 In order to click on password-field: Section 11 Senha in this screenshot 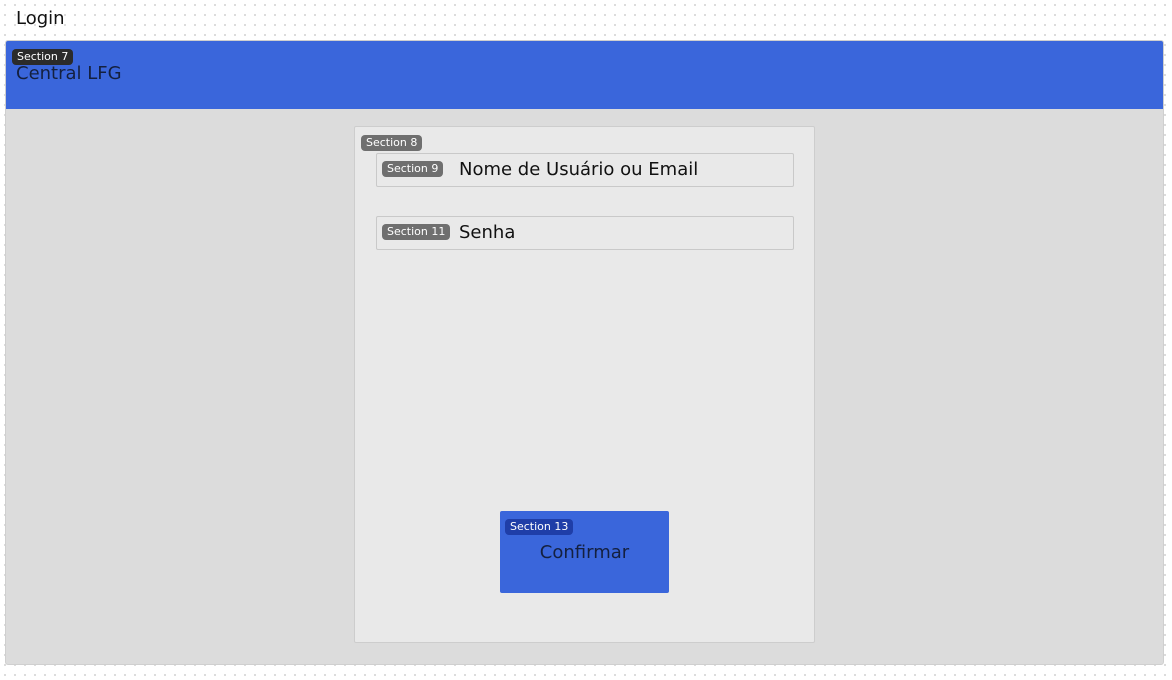, I will do `click(585, 233)`.